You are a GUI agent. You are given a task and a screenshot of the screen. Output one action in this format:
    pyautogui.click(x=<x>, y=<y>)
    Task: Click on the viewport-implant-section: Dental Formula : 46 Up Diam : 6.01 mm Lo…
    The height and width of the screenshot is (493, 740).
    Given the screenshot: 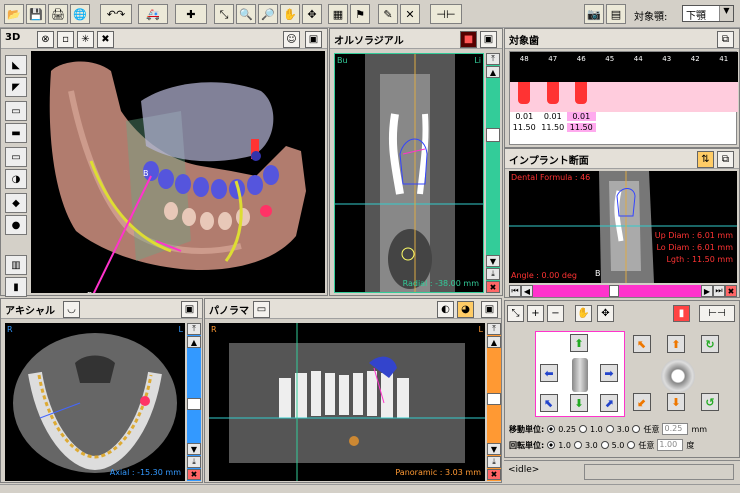 What is the action you would take?
    pyautogui.click(x=623, y=227)
    